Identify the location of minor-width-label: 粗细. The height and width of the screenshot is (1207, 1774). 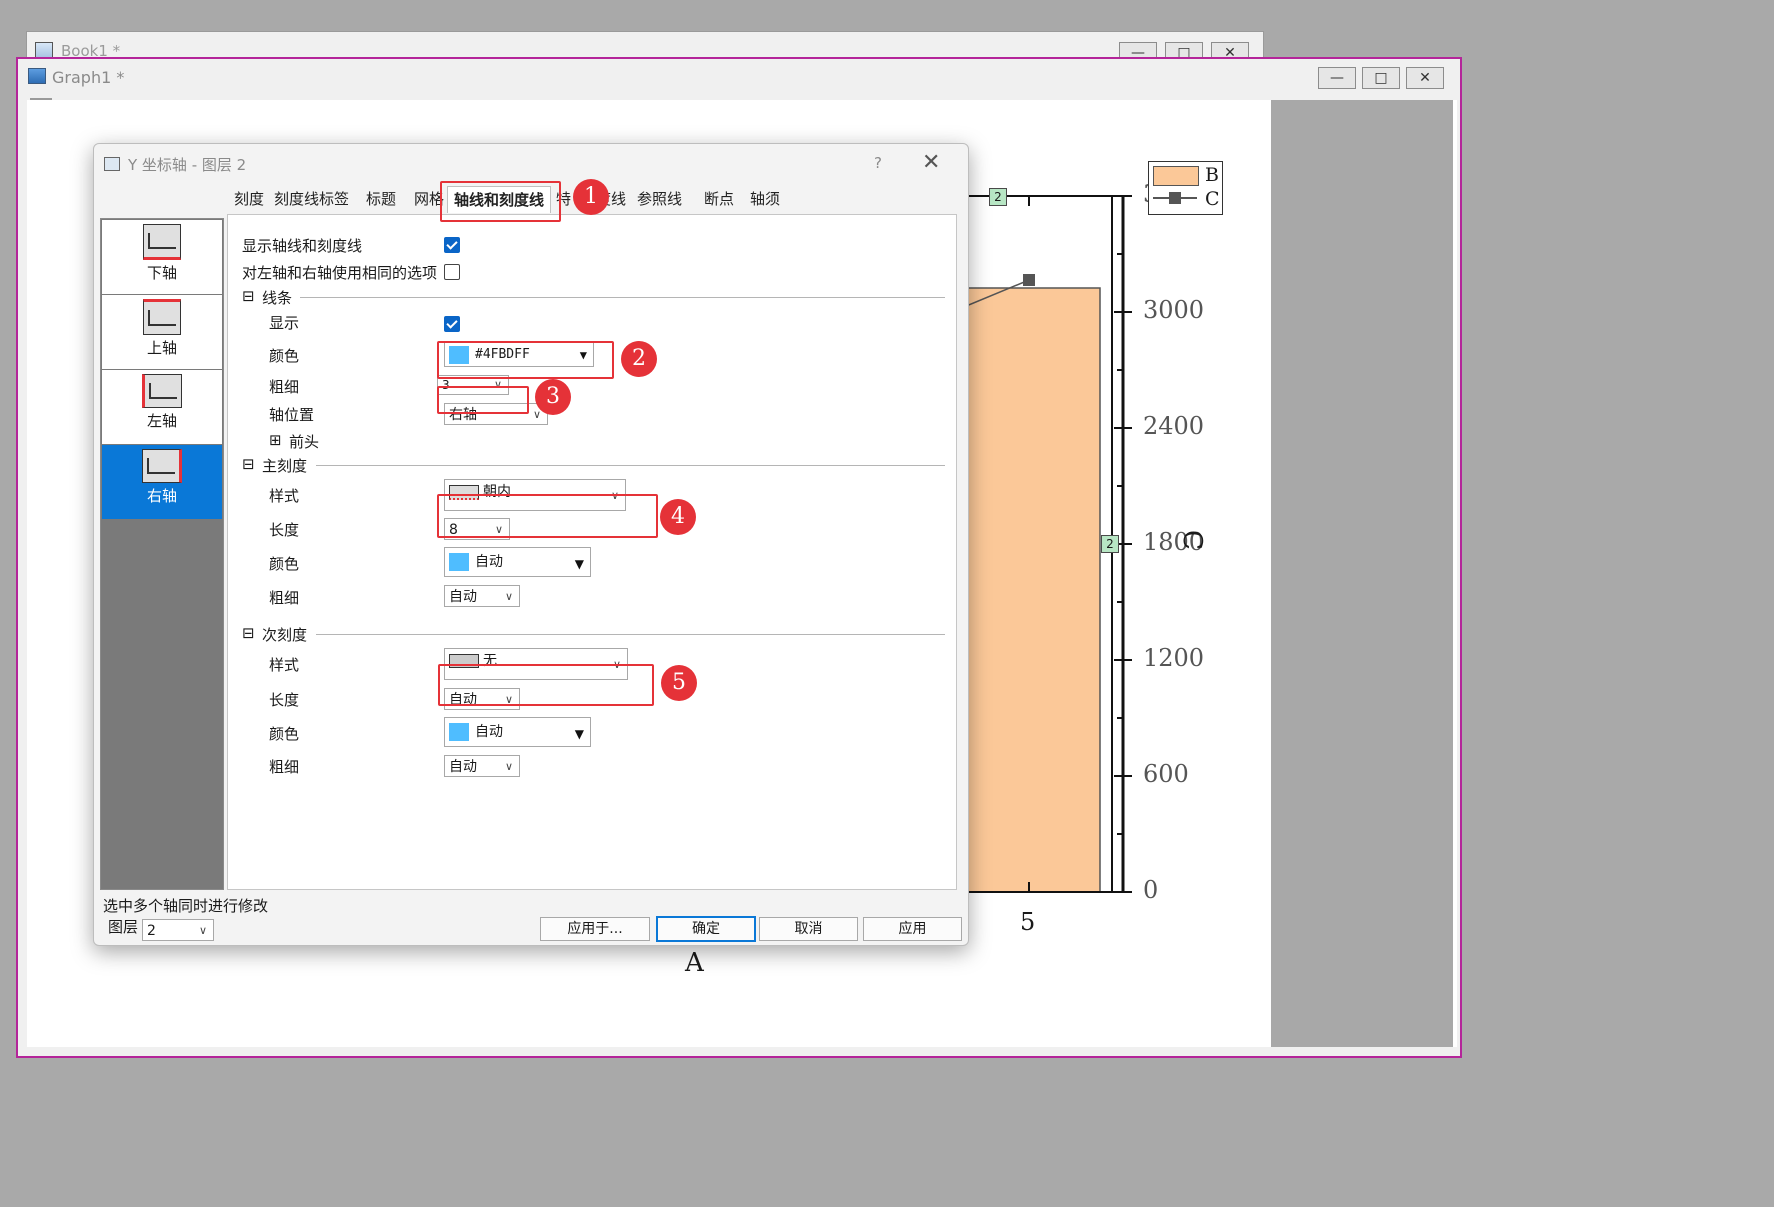
(284, 767).